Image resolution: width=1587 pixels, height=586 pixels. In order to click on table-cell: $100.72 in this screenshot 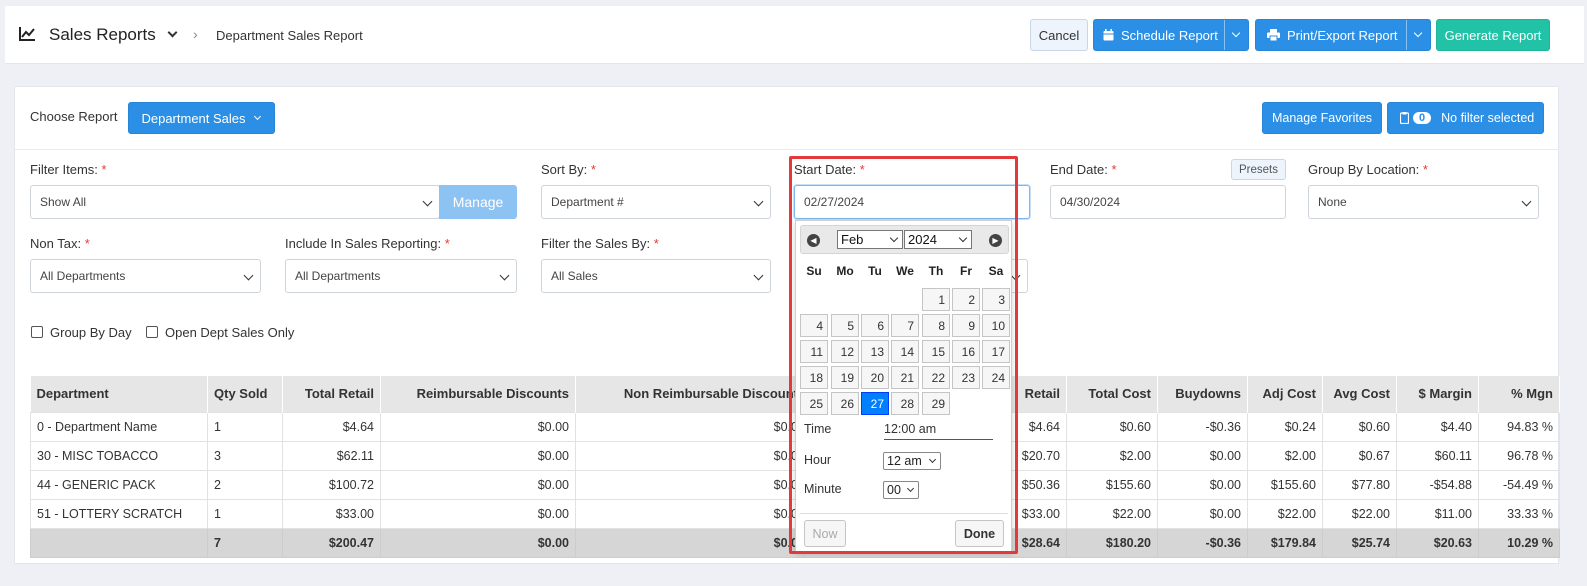, I will do `click(331, 484)`.